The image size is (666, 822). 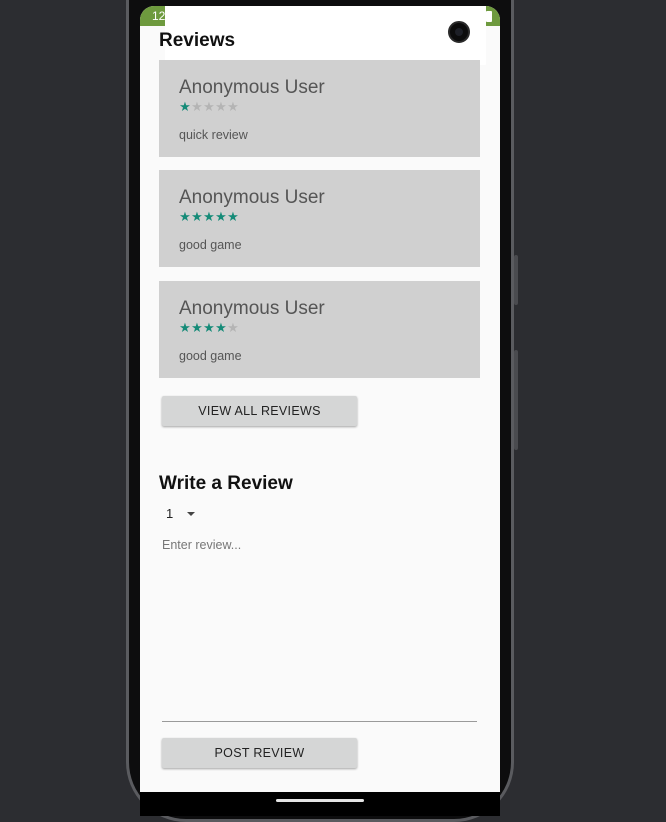 What do you see at coordinates (319, 108) in the screenshot?
I see `review-card: Anonymous User ★★★★★ quick review` at bounding box center [319, 108].